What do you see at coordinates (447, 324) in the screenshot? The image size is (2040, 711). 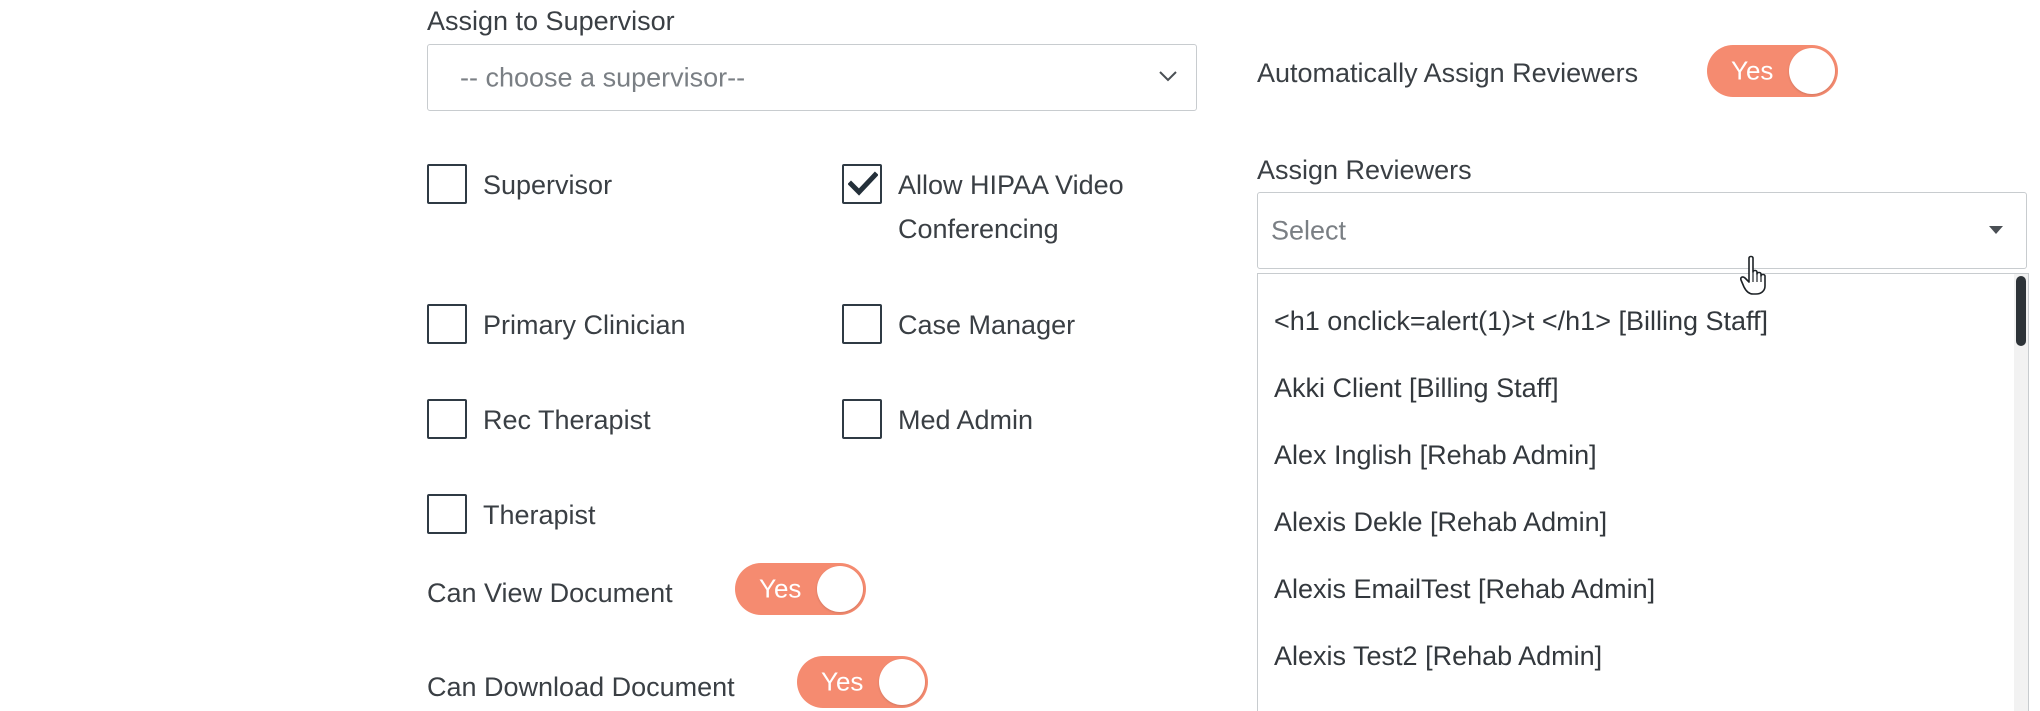 I see `primary-clinician-checkbox` at bounding box center [447, 324].